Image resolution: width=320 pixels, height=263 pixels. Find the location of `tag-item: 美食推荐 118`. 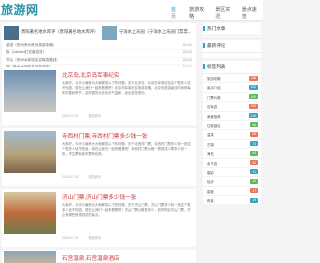

tag-item: 美食推荐 118 is located at coordinates (232, 116).